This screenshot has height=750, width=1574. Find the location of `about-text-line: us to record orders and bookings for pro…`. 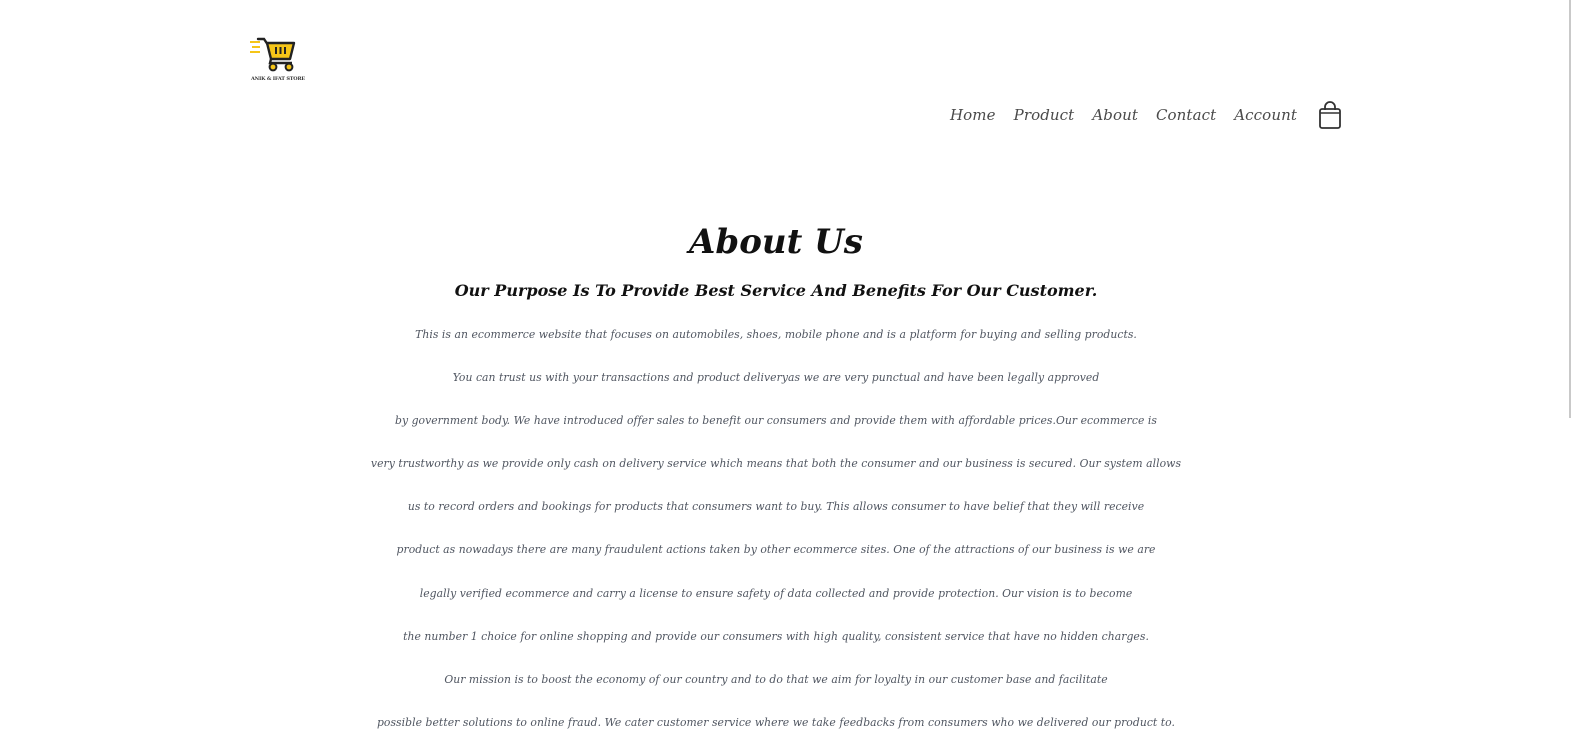

about-text-line: us to record orders and bookings for pro… is located at coordinates (776, 507).